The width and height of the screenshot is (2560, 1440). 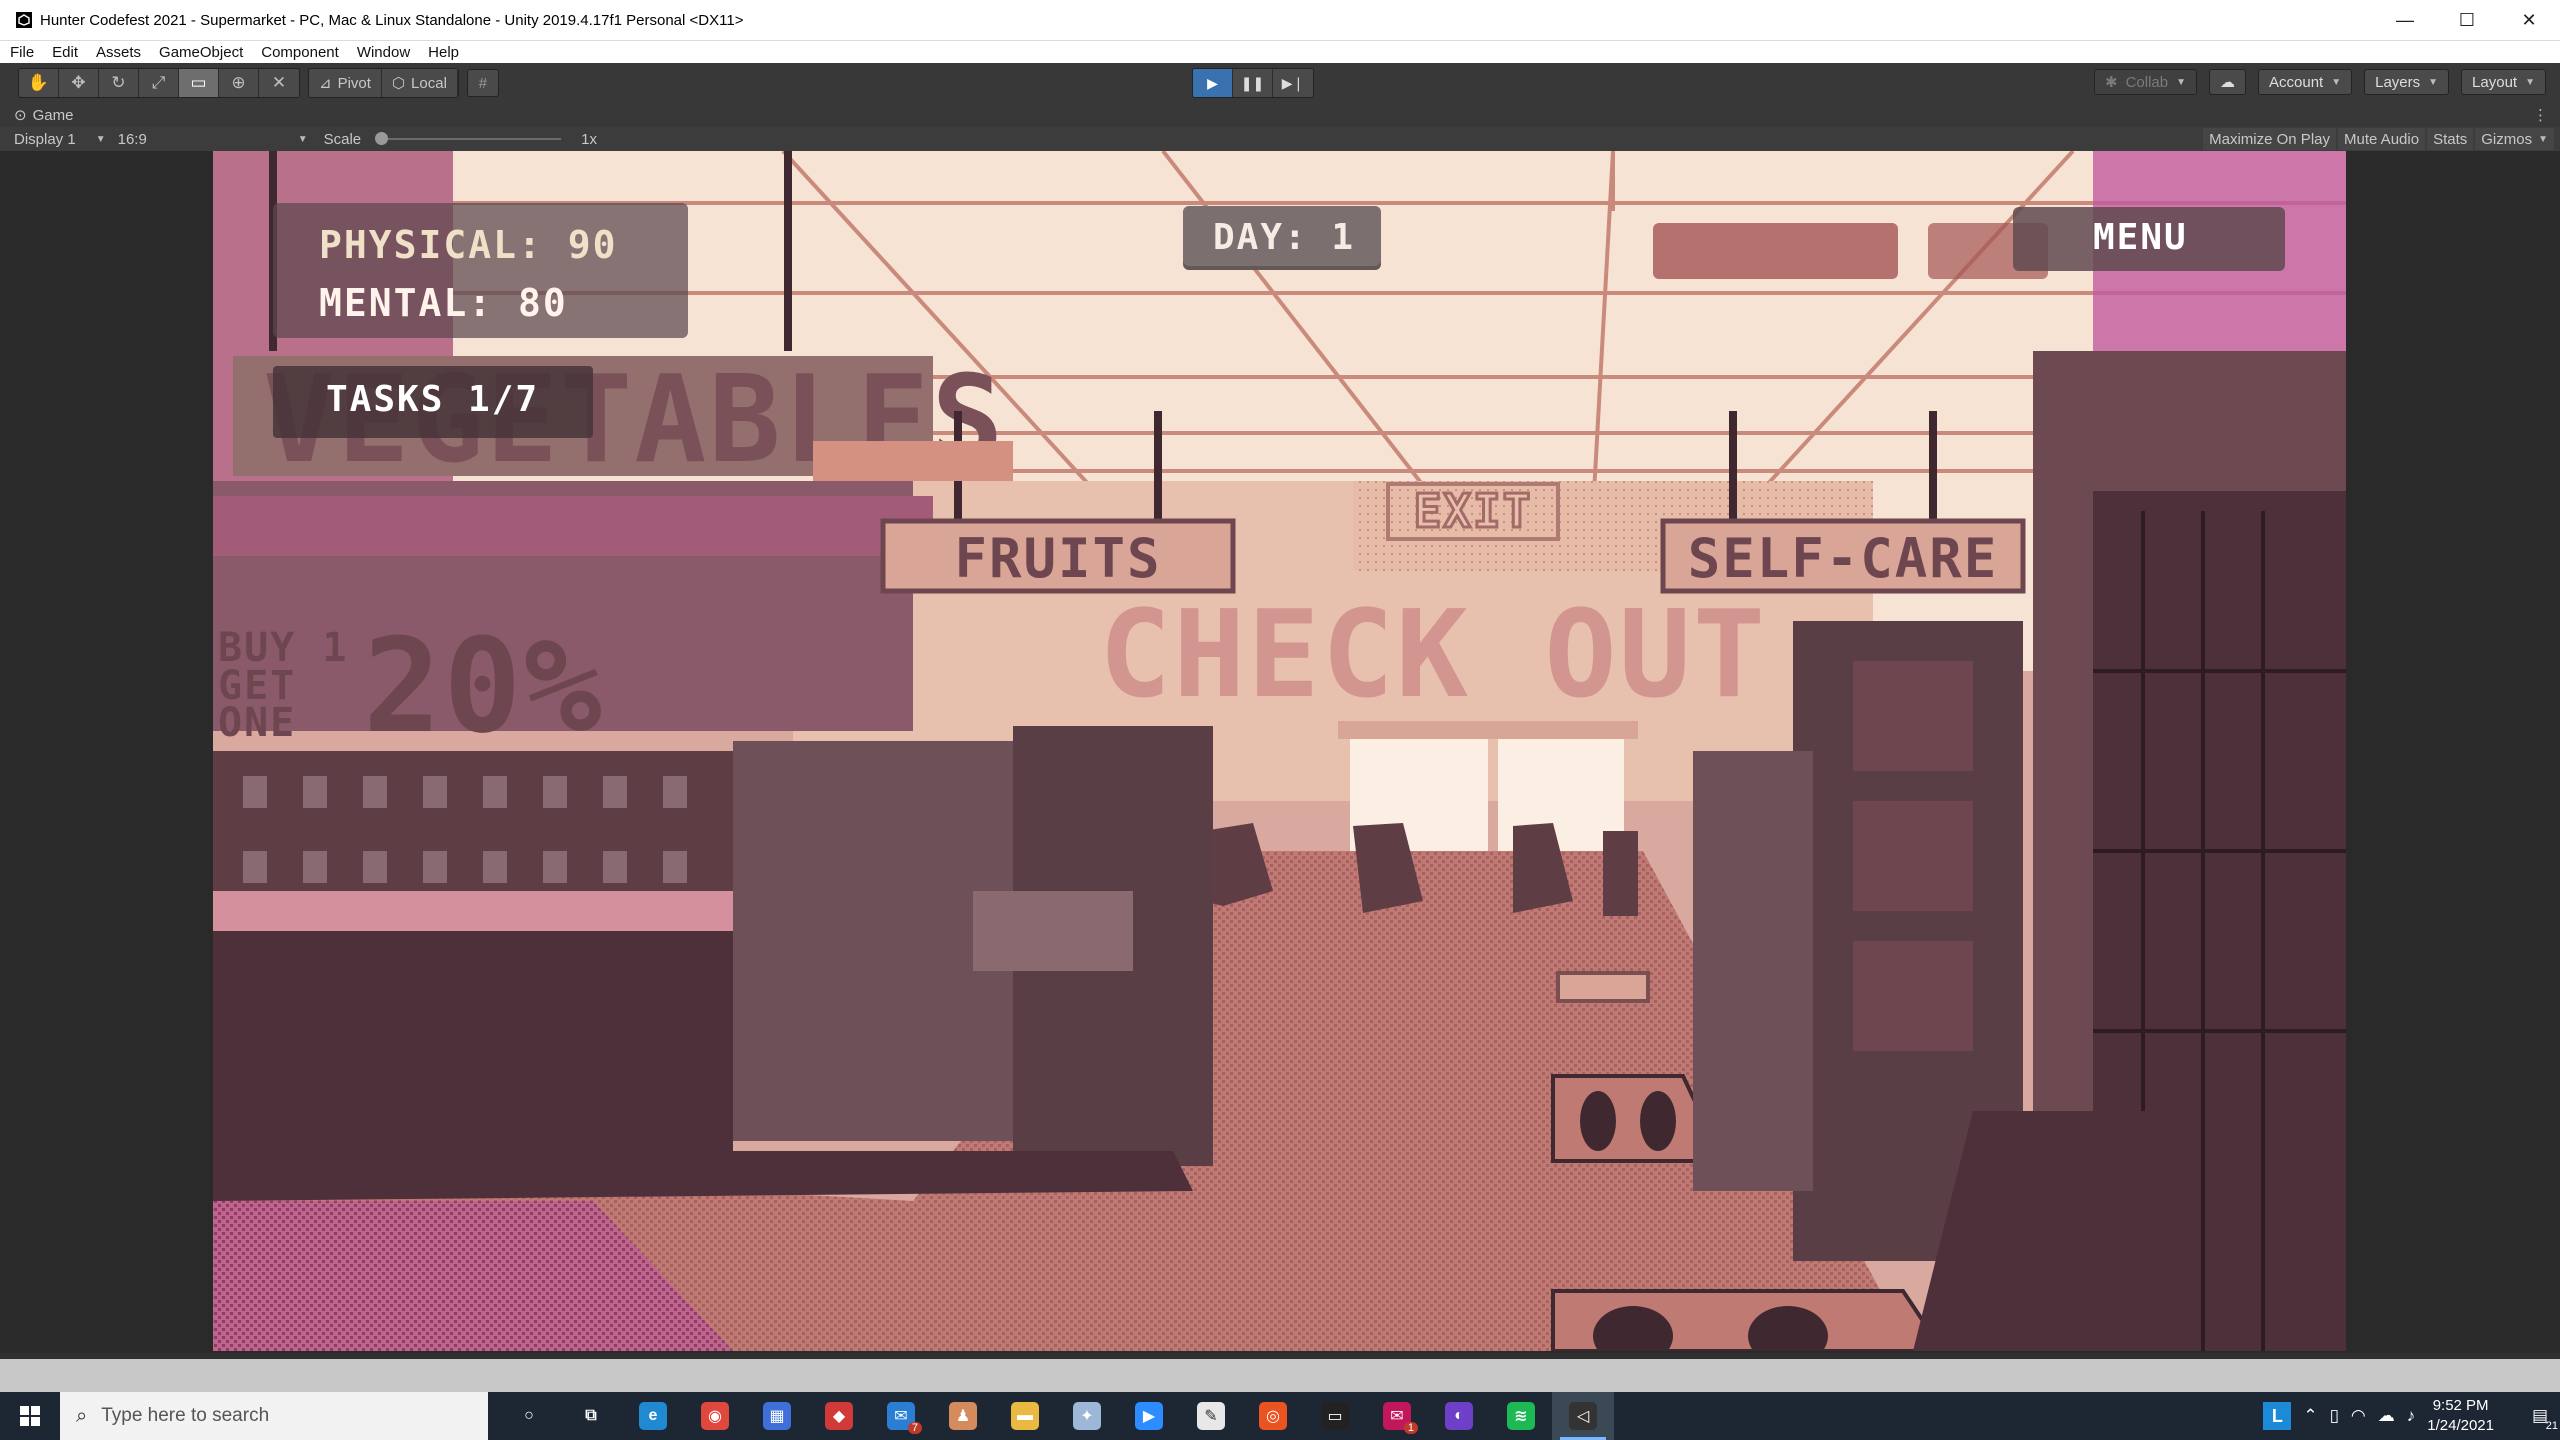 I want to click on menu-button-label: MENU, so click(x=2140, y=237).